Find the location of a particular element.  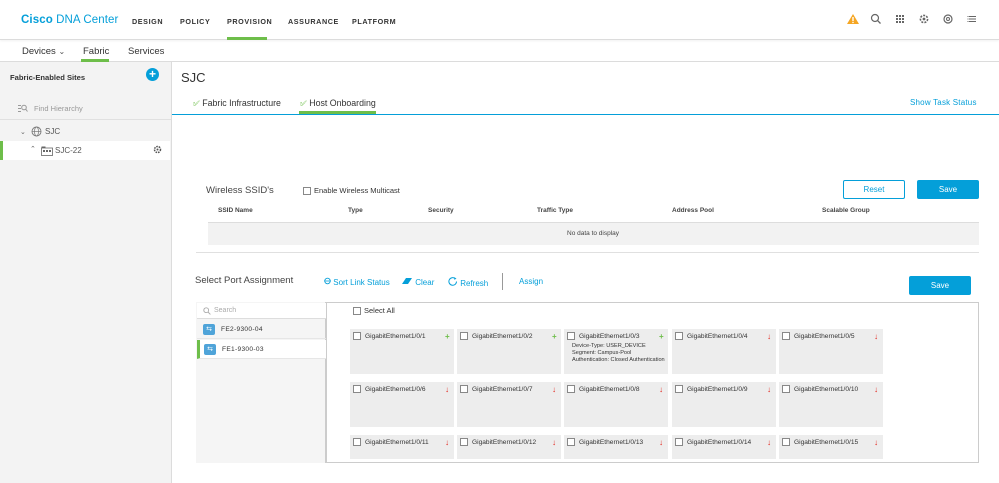

cisco-dna-center-logo: Cisco DNA Center is located at coordinates (69, 20).